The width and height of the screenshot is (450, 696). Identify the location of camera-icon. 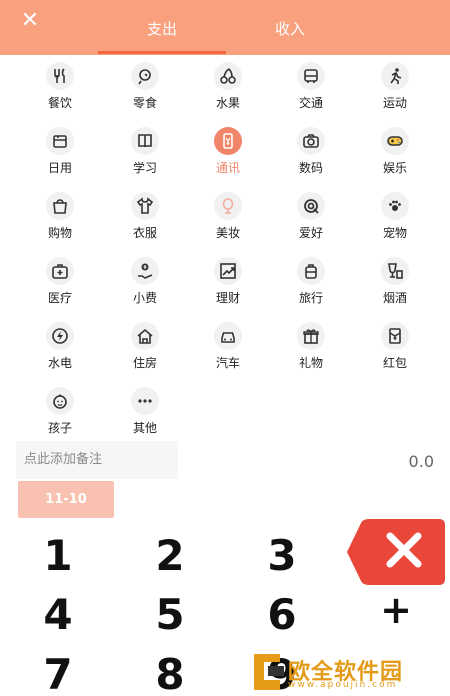
(311, 141).